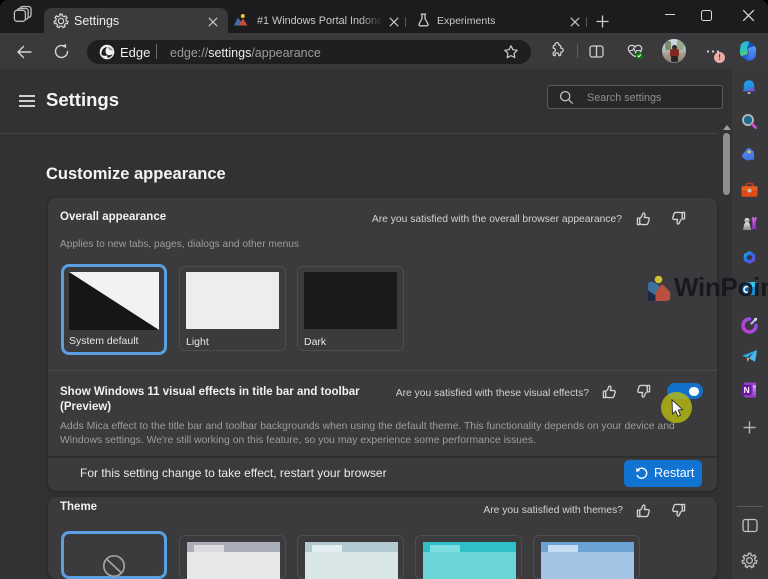  Describe the element at coordinates (747, 390) in the screenshot. I see `svg-text: N` at that location.